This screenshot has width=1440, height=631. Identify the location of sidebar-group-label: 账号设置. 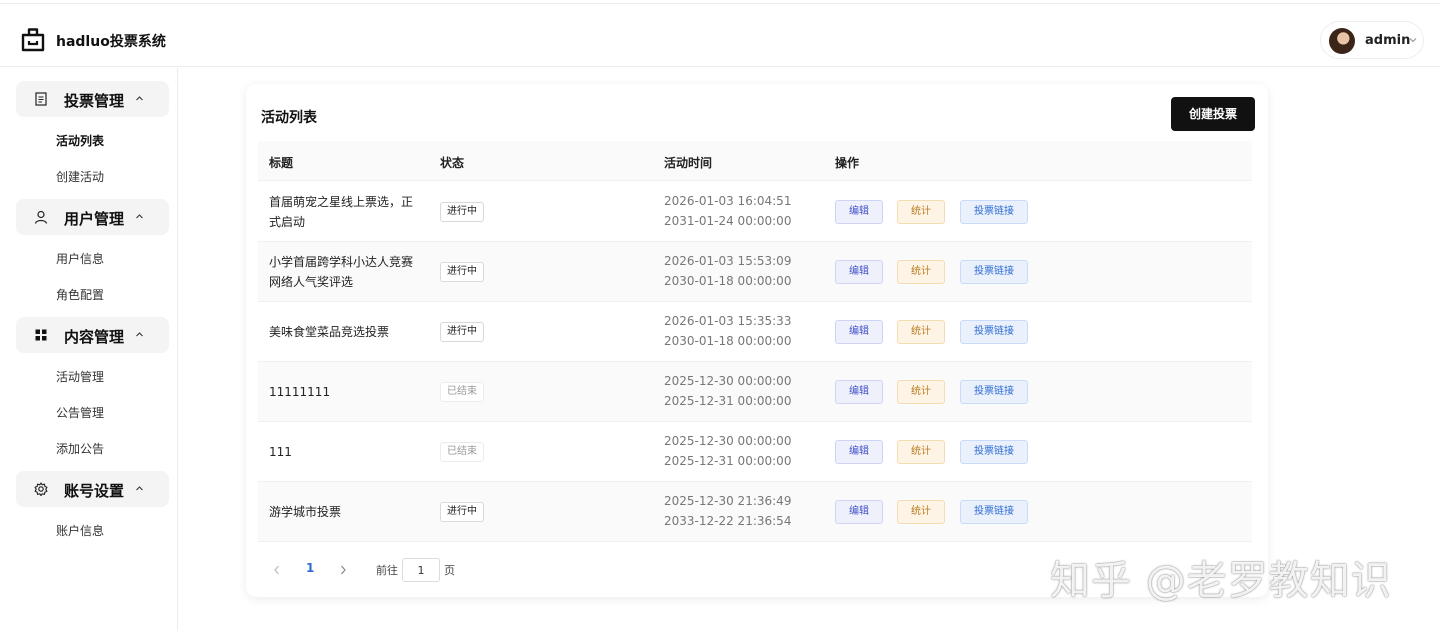
(94, 491).